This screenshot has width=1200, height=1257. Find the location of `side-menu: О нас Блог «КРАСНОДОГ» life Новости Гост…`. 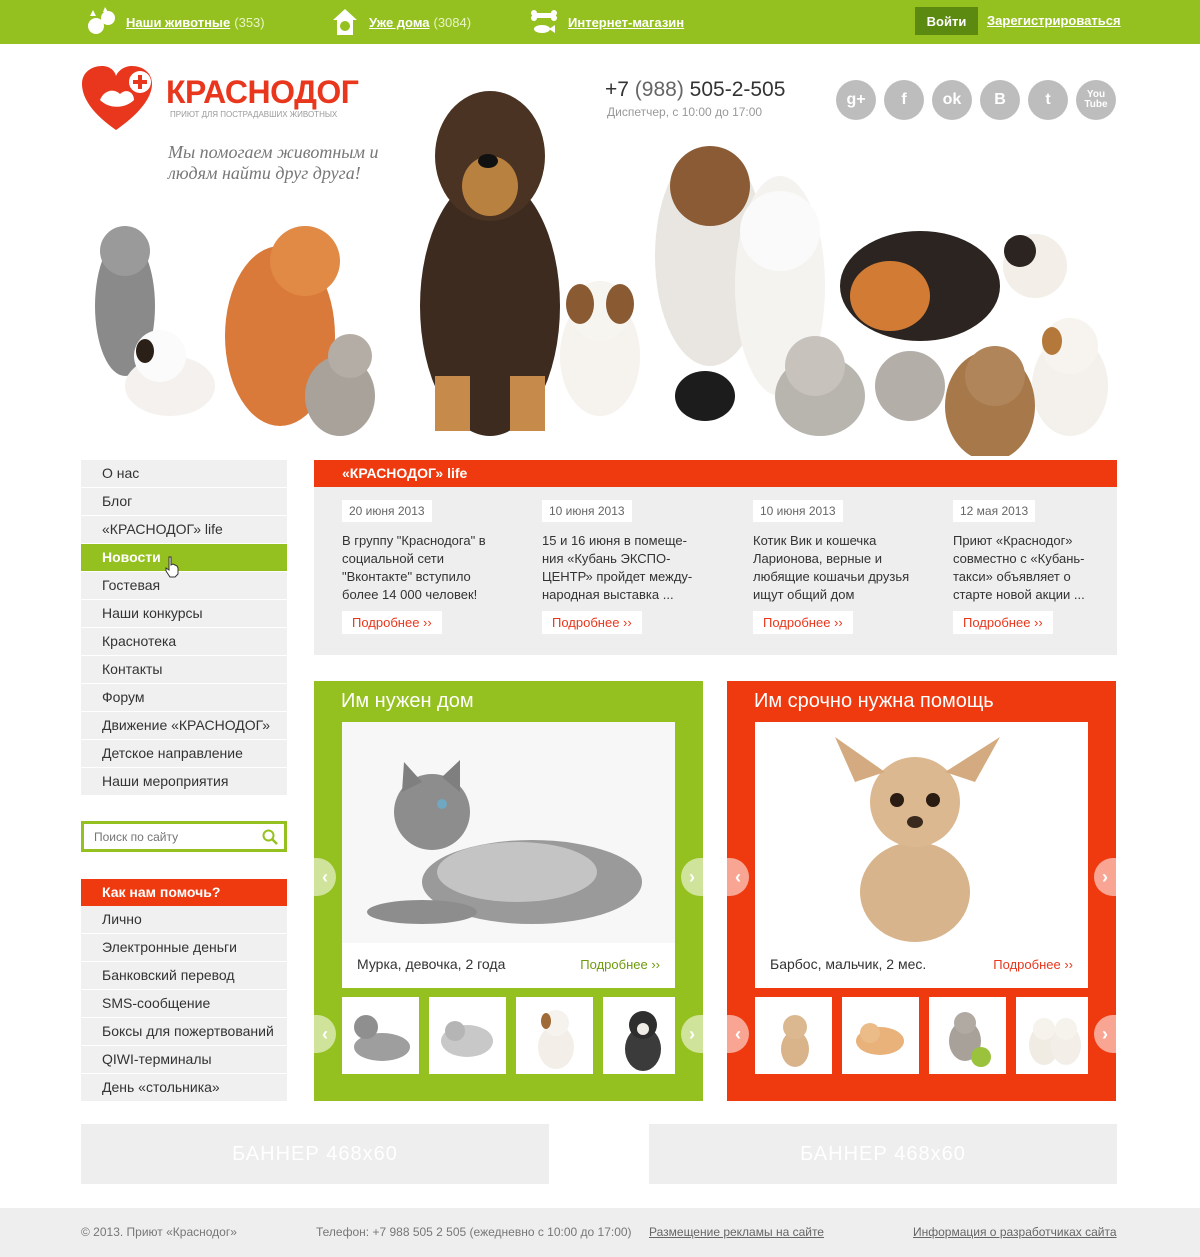

side-menu: О нас Блог «КРАСНОДОГ» life Новости Гост… is located at coordinates (184, 628).